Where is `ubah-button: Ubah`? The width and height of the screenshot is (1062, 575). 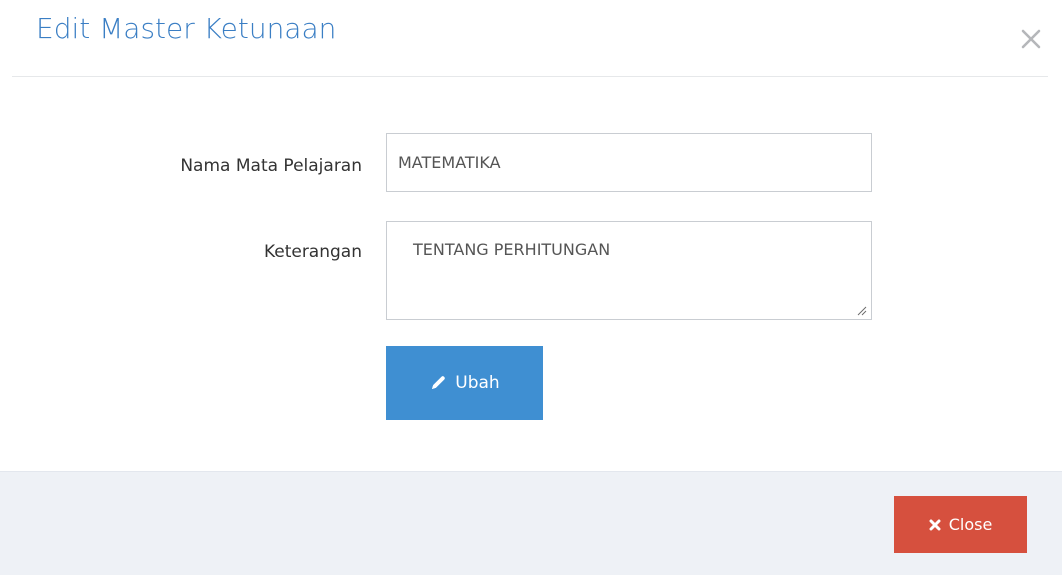 ubah-button: Ubah is located at coordinates (464, 383).